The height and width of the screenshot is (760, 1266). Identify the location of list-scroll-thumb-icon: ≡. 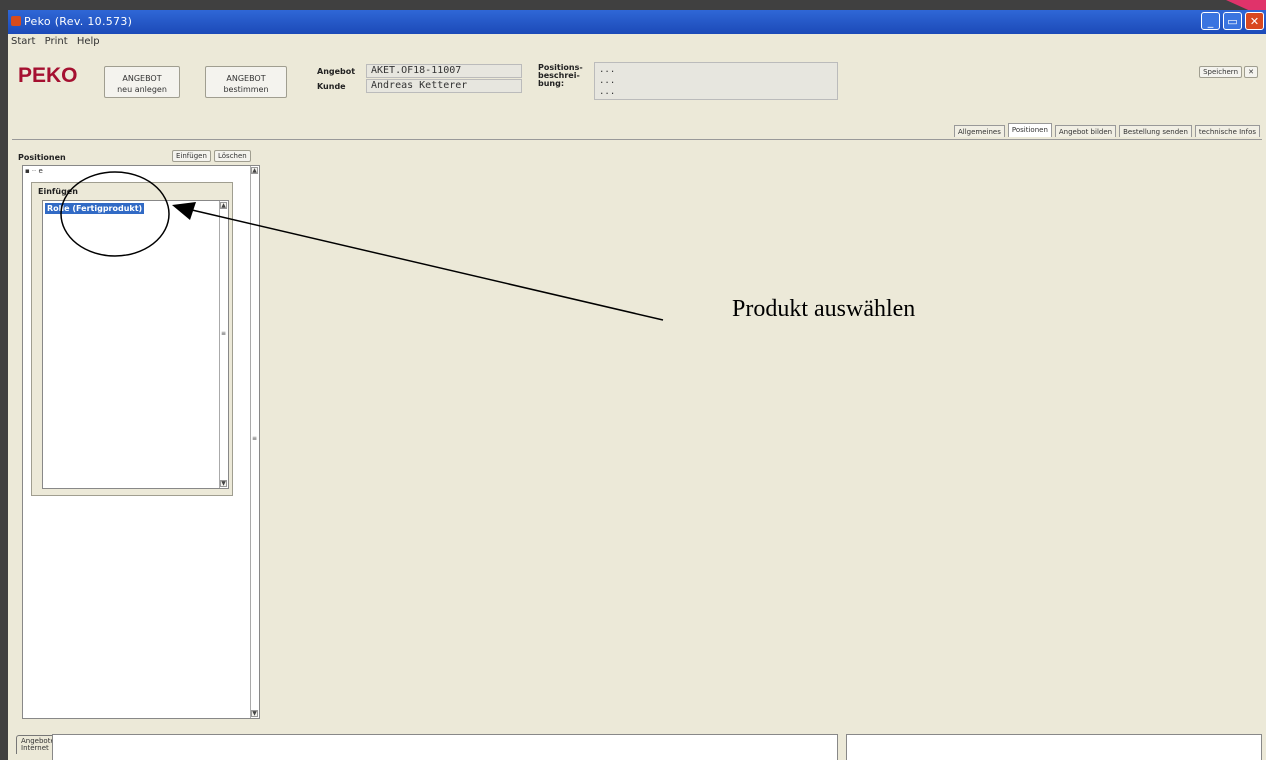
(223, 336).